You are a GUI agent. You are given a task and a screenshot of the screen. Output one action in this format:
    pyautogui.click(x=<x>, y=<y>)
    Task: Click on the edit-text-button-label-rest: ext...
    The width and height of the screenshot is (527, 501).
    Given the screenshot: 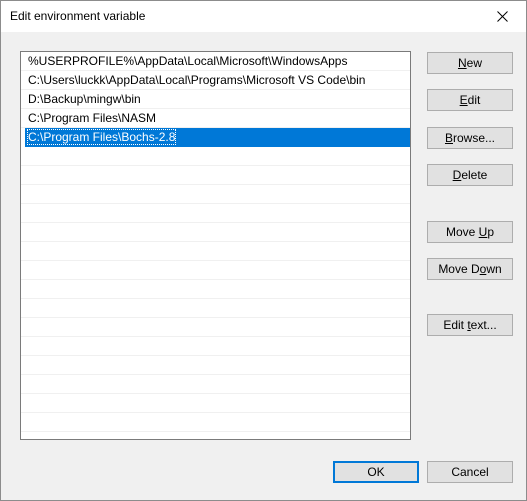 What is the action you would take?
    pyautogui.click(x=483, y=325)
    